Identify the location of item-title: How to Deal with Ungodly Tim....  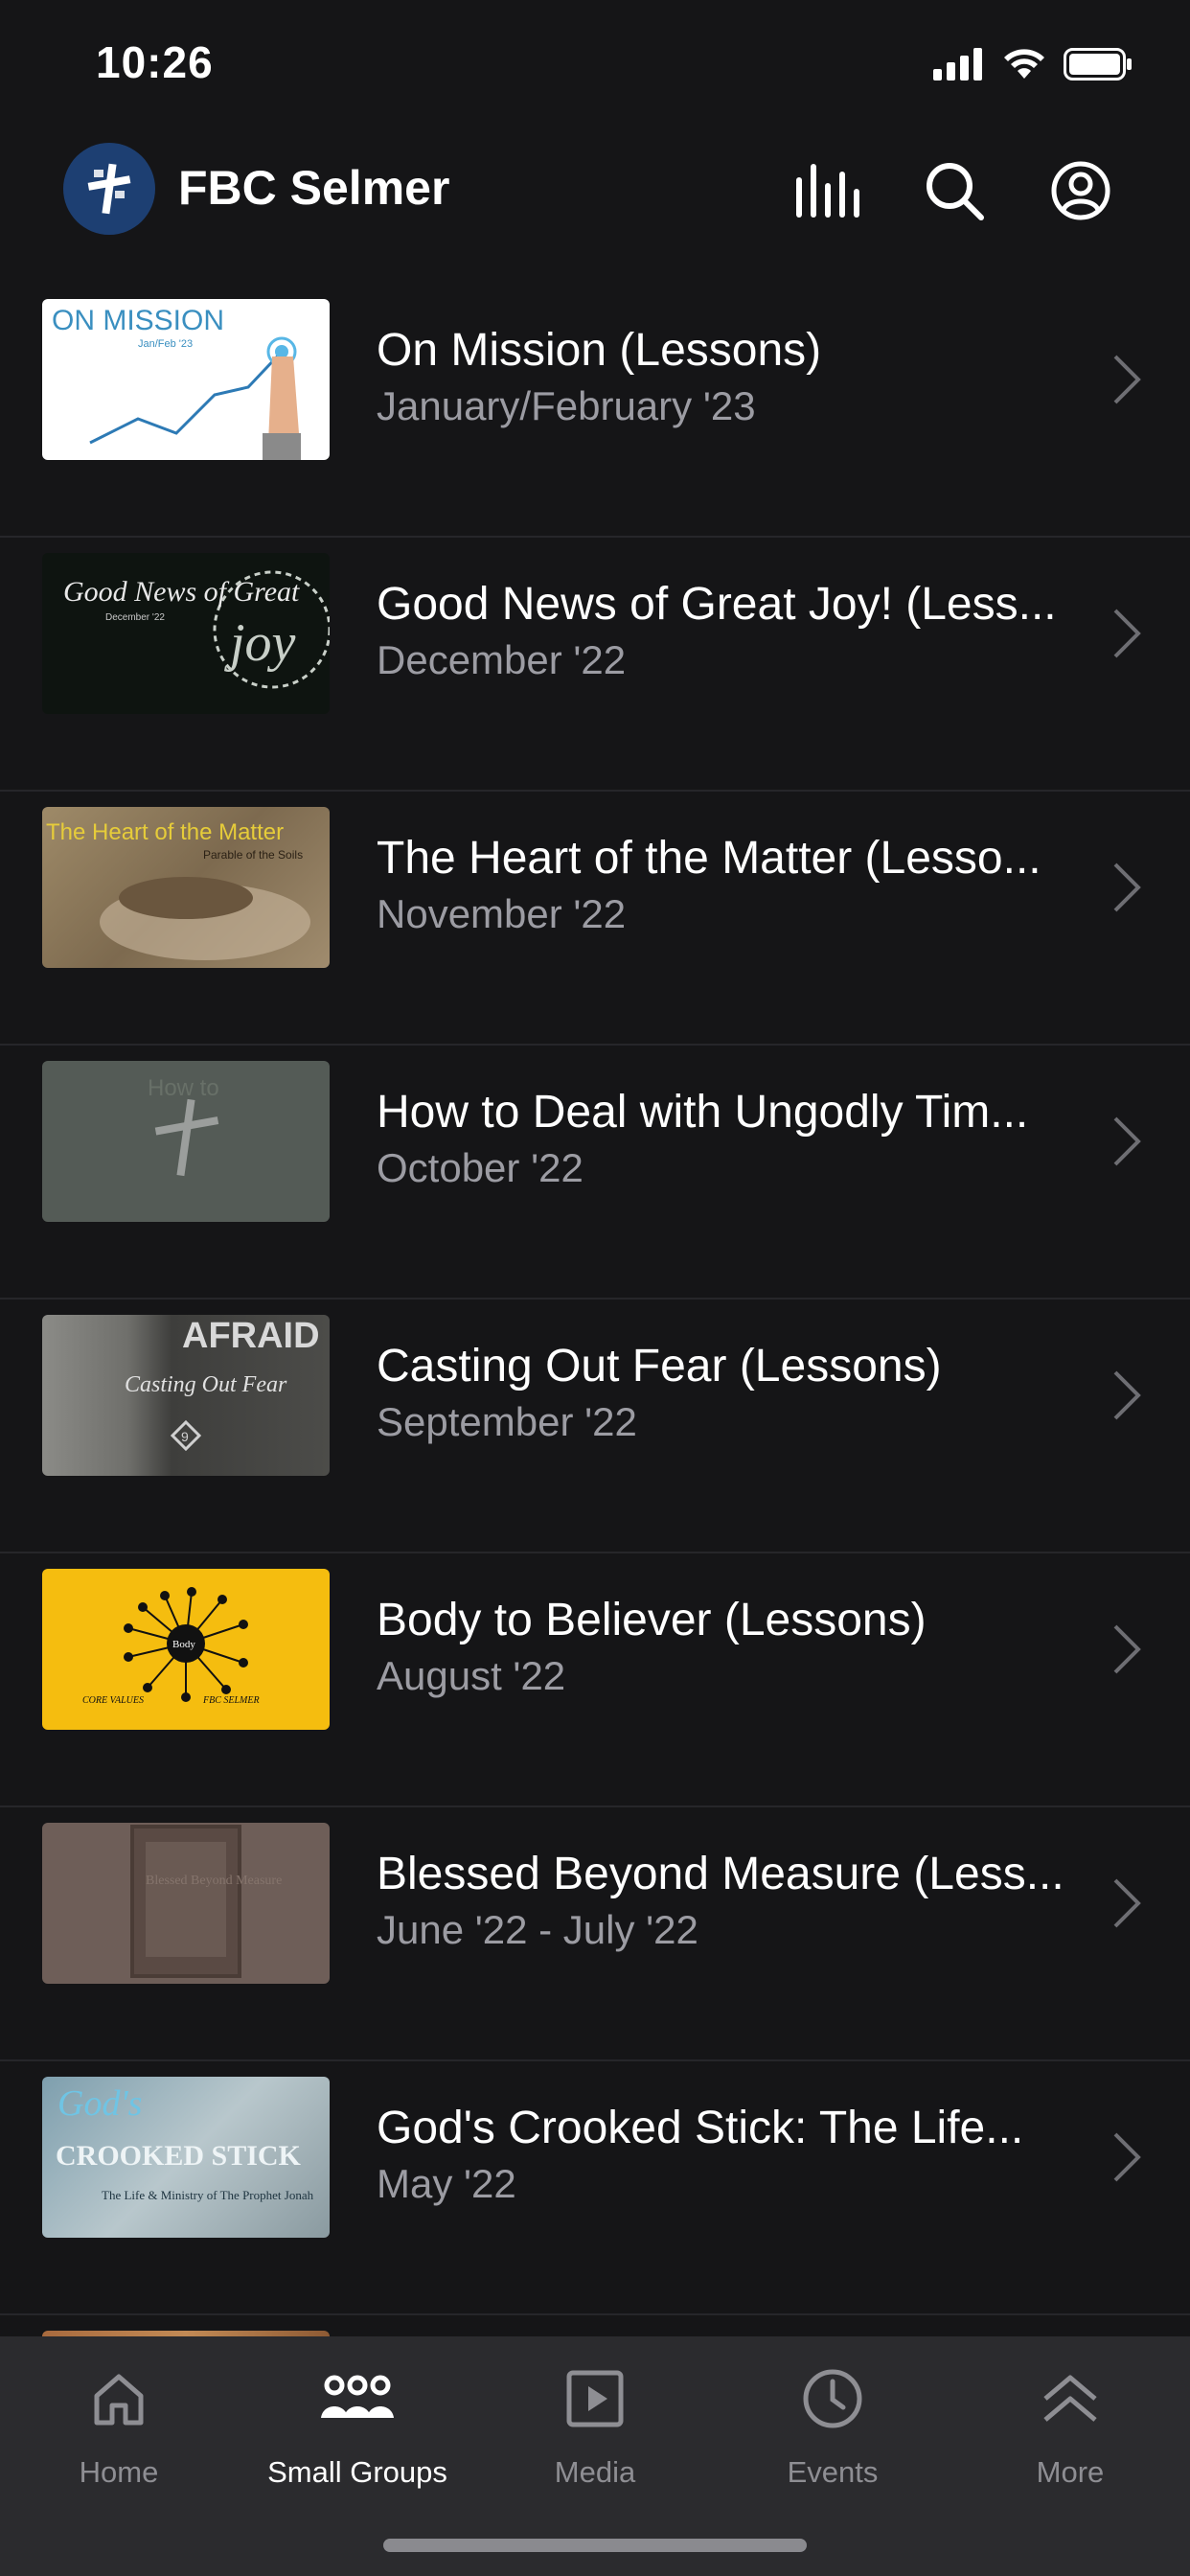
(703, 1112).